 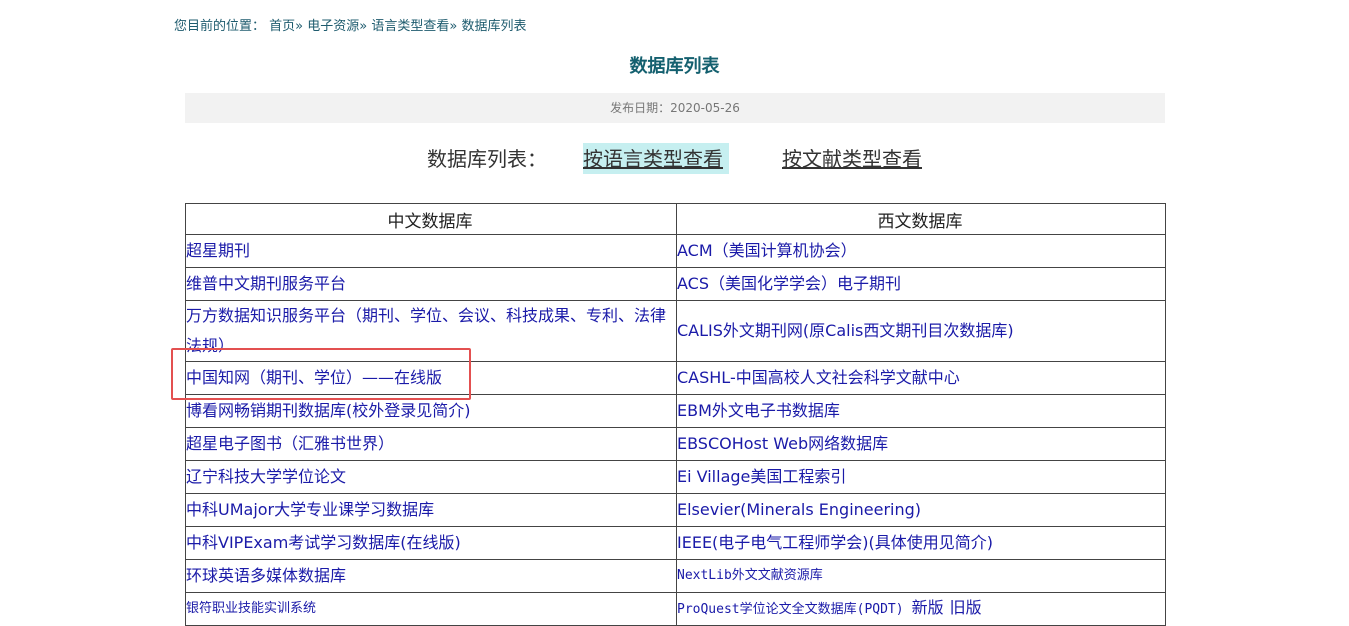 I want to click on db-link-ebscohost: EBSCOHost Web网络数据库, so click(x=782, y=443).